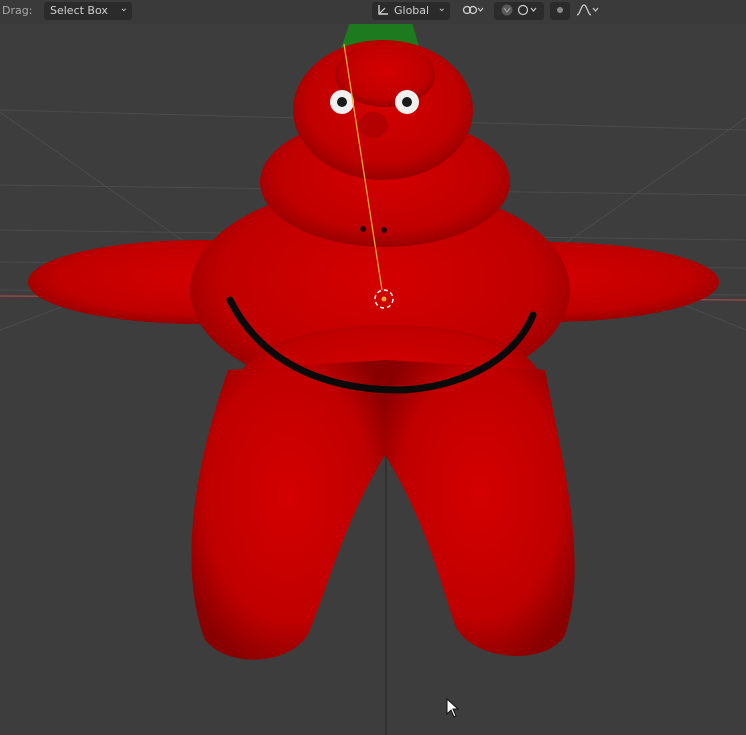 The width and height of the screenshot is (746, 735). I want to click on eye-left, so click(342, 102).